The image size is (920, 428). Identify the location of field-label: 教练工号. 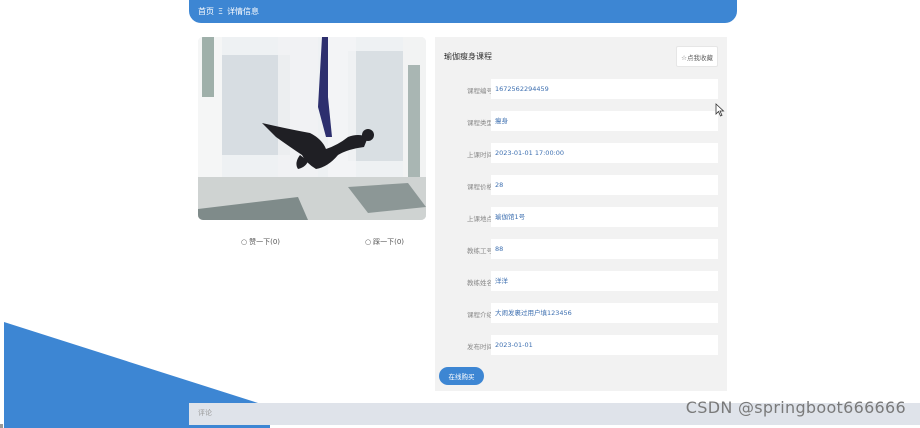
(480, 251).